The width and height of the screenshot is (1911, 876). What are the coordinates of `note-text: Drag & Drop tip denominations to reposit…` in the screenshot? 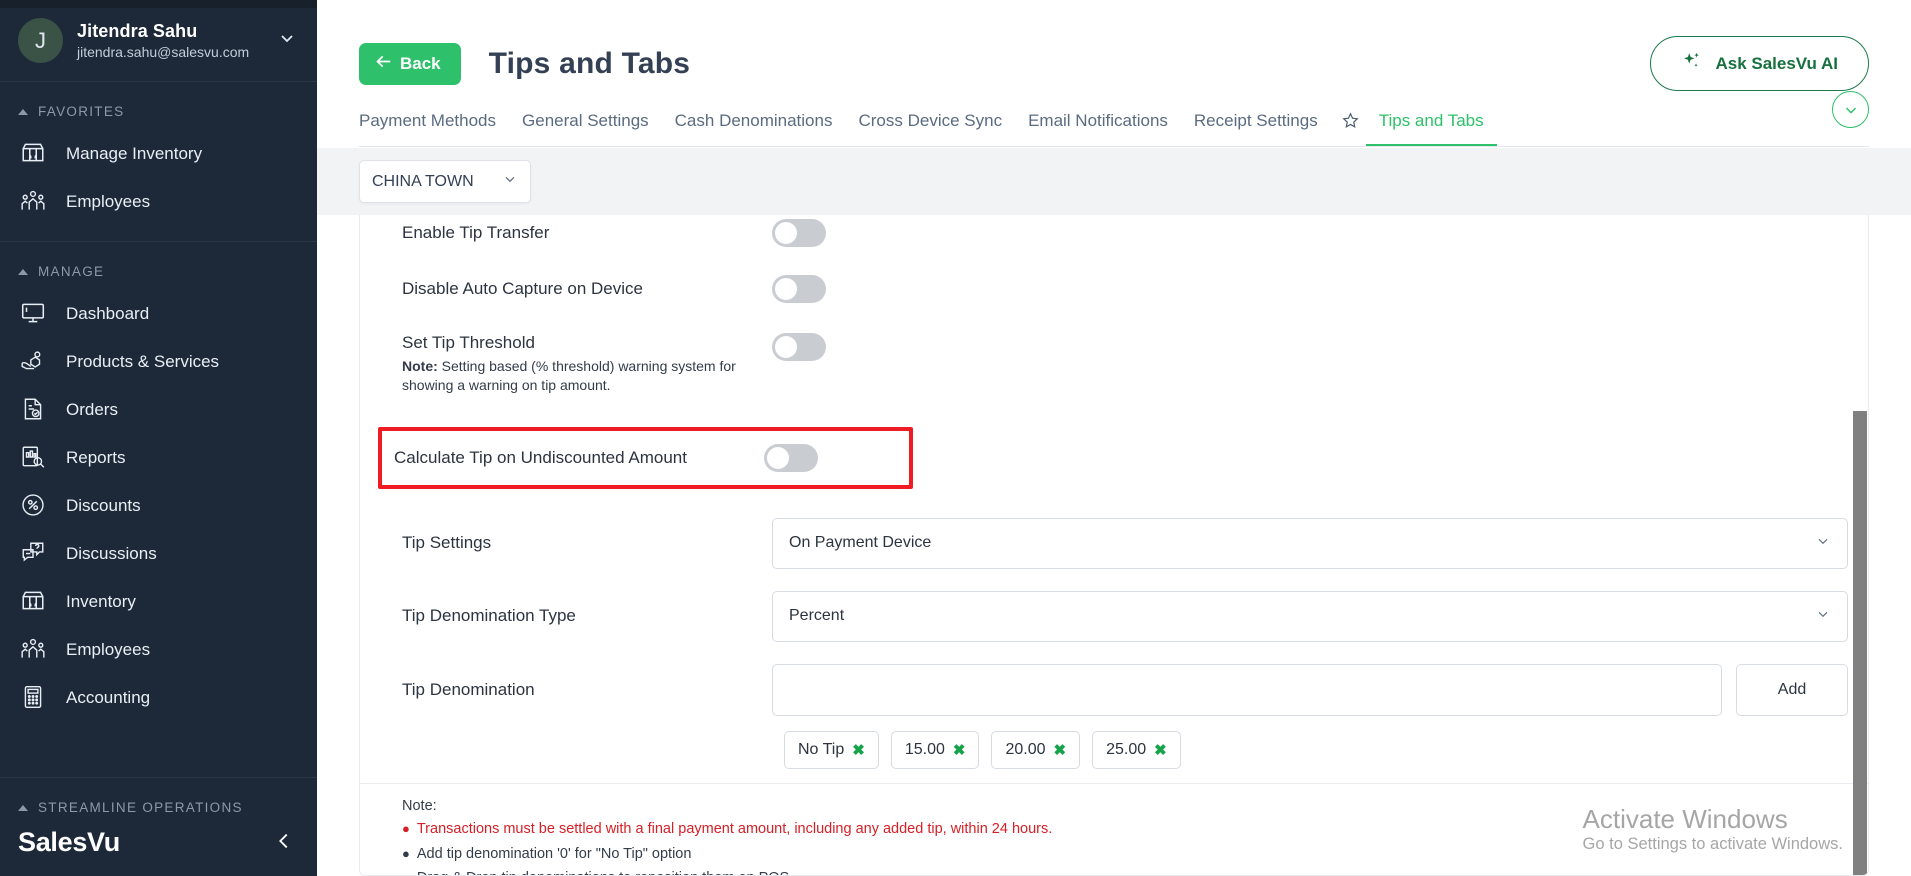 It's located at (603, 872).